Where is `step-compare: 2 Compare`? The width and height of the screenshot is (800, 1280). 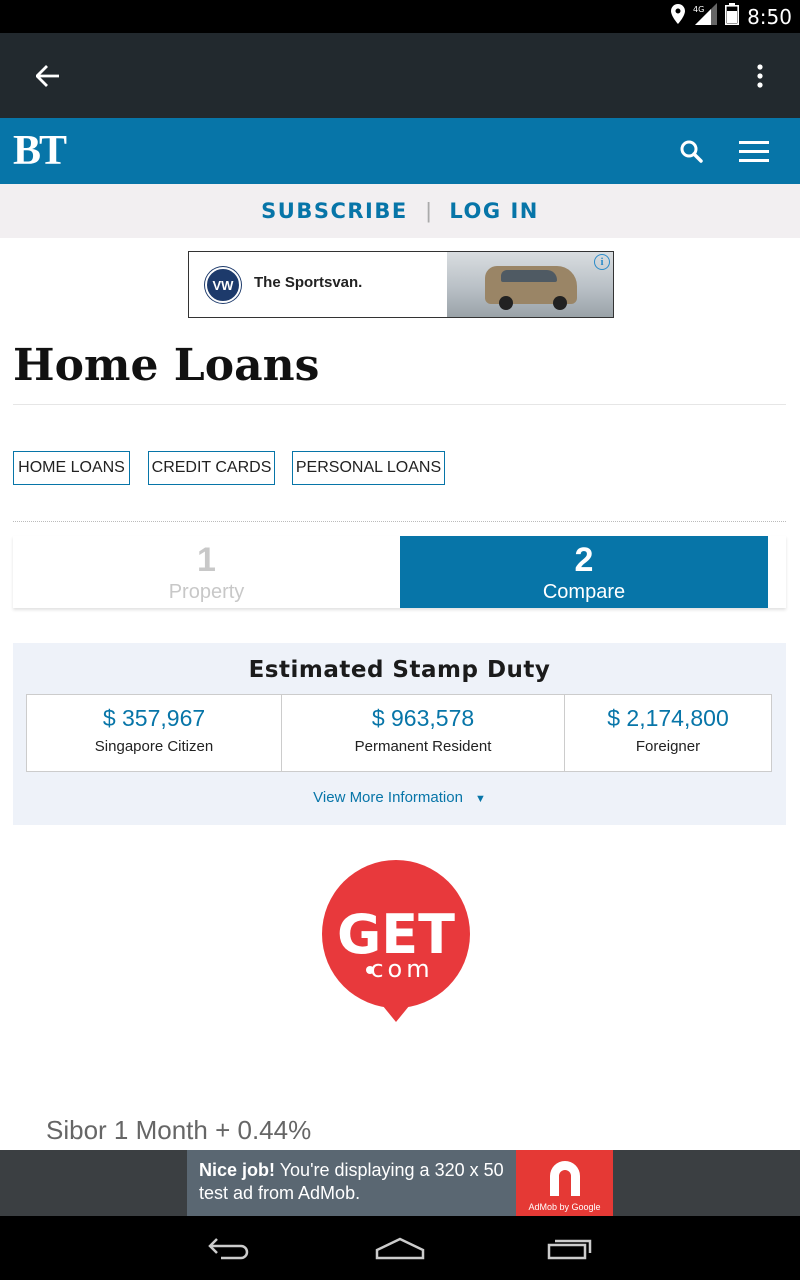 step-compare: 2 Compare is located at coordinates (584, 572).